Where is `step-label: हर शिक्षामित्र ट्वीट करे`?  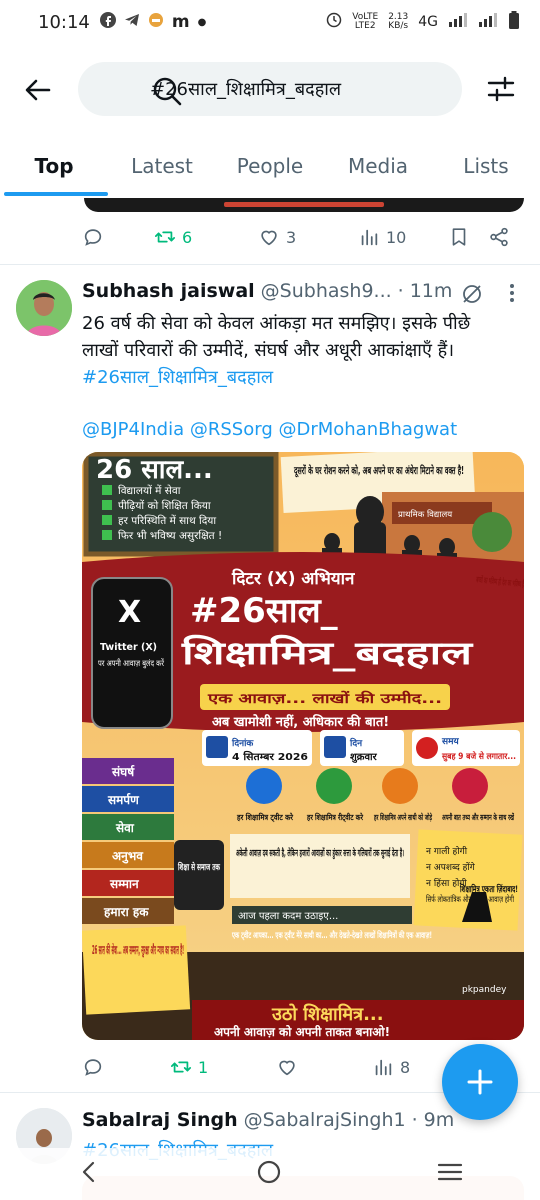 step-label: हर शिक्षामित्र ट्वीट करे is located at coordinates (264, 817).